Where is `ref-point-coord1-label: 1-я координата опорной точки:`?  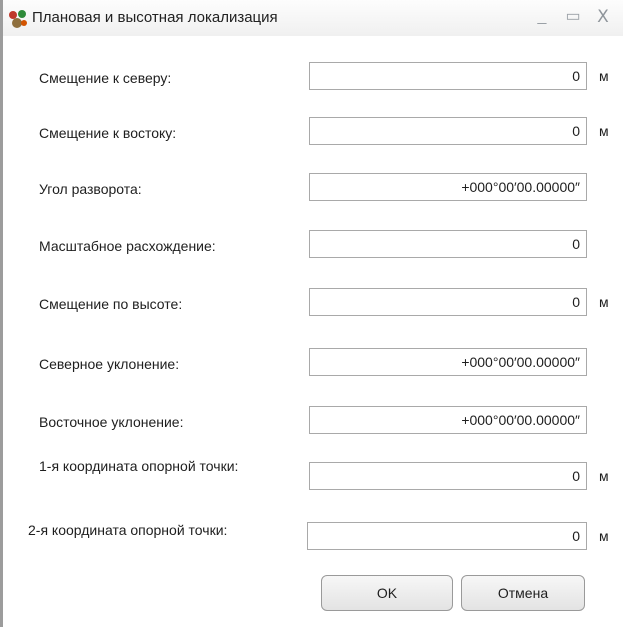 ref-point-coord1-label: 1-я координата опорной точки: is located at coordinates (139, 466).